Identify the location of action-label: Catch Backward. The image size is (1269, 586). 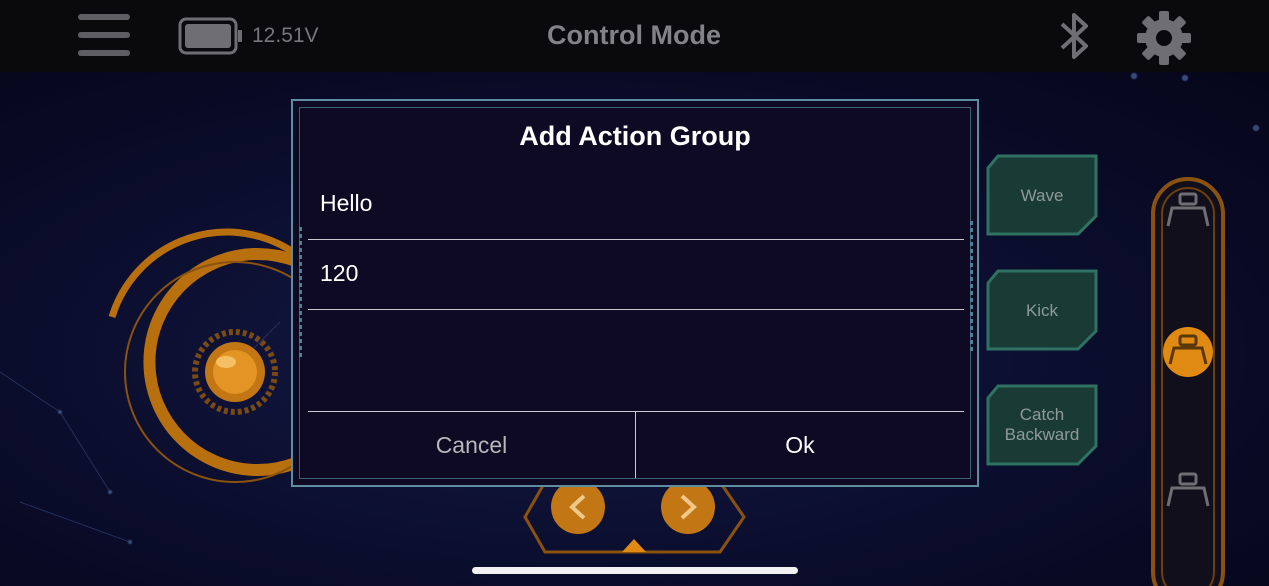
(1042, 424).